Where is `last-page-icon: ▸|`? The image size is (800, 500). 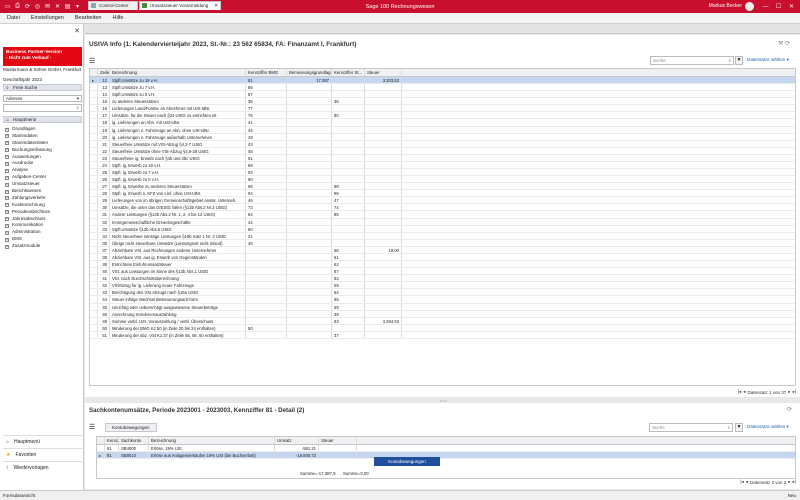 last-page-icon: ▸| is located at coordinates (794, 482).